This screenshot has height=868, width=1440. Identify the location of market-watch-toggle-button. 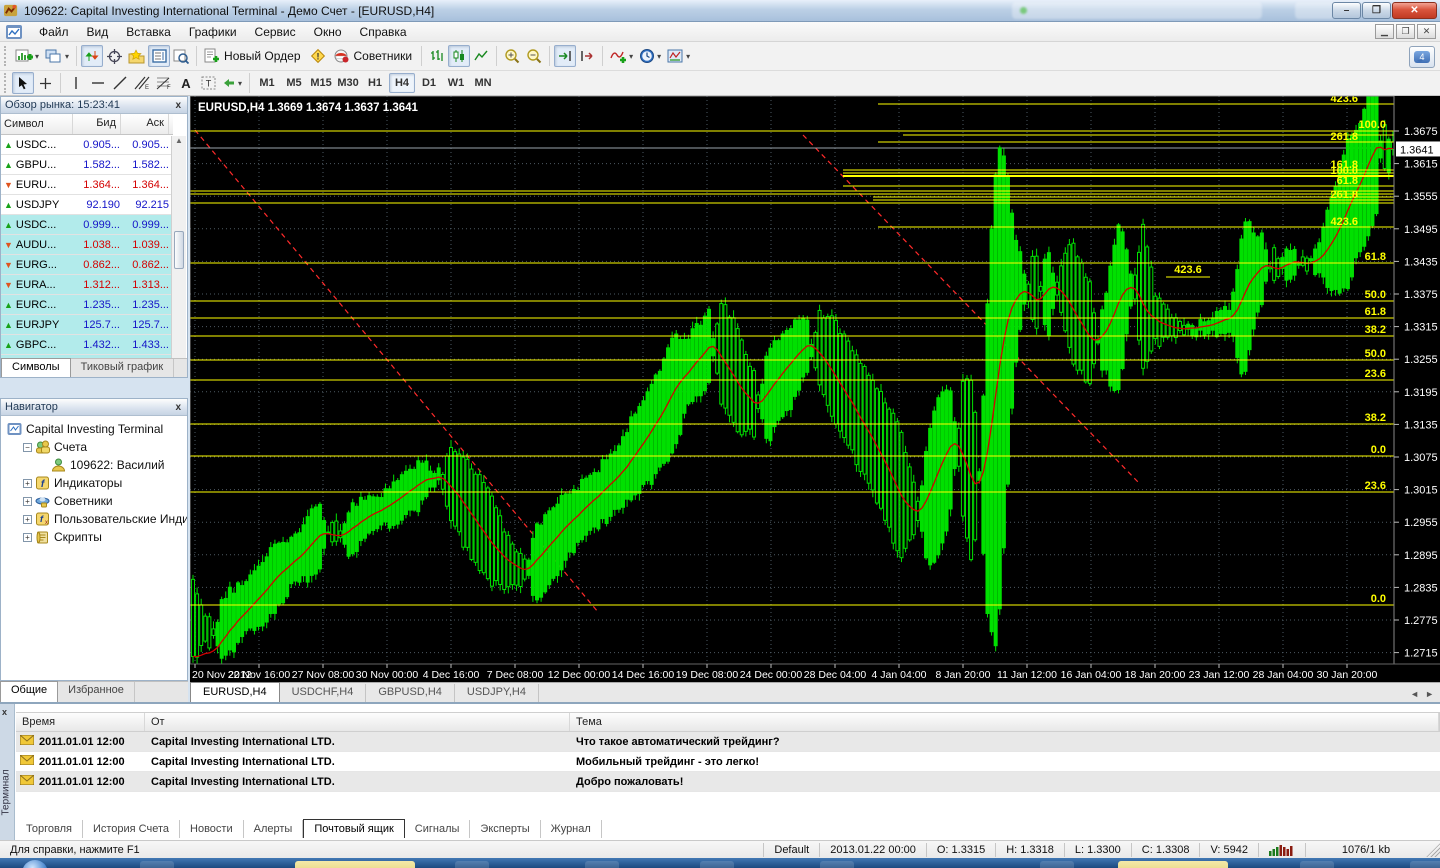
(159, 56).